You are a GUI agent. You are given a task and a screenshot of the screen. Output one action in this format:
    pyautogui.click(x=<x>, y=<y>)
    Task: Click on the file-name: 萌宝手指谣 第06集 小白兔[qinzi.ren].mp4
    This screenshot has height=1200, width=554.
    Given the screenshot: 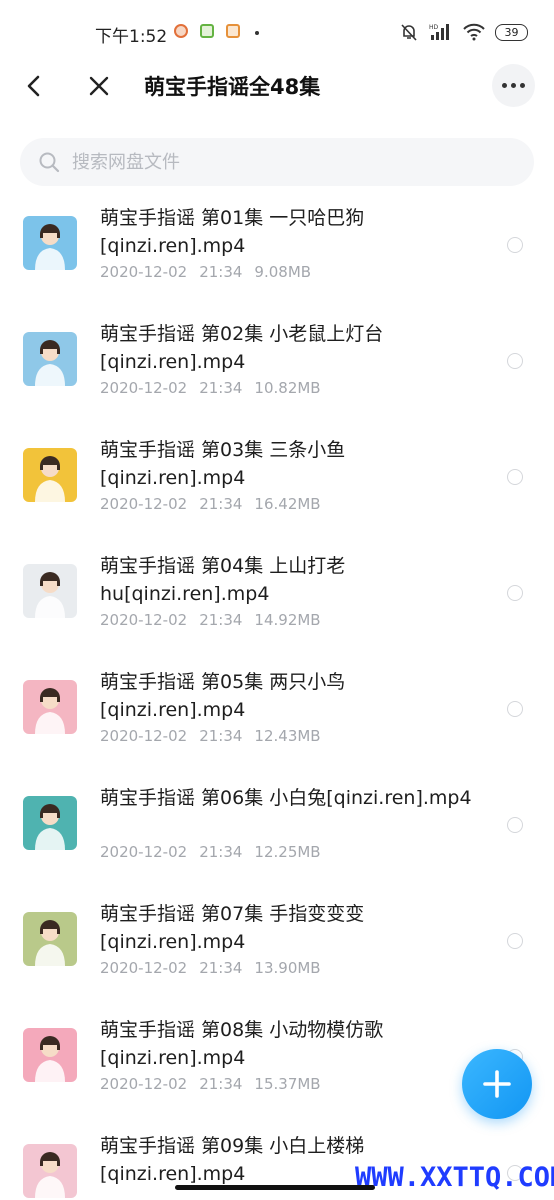 What is the action you would take?
    pyautogui.click(x=286, y=798)
    